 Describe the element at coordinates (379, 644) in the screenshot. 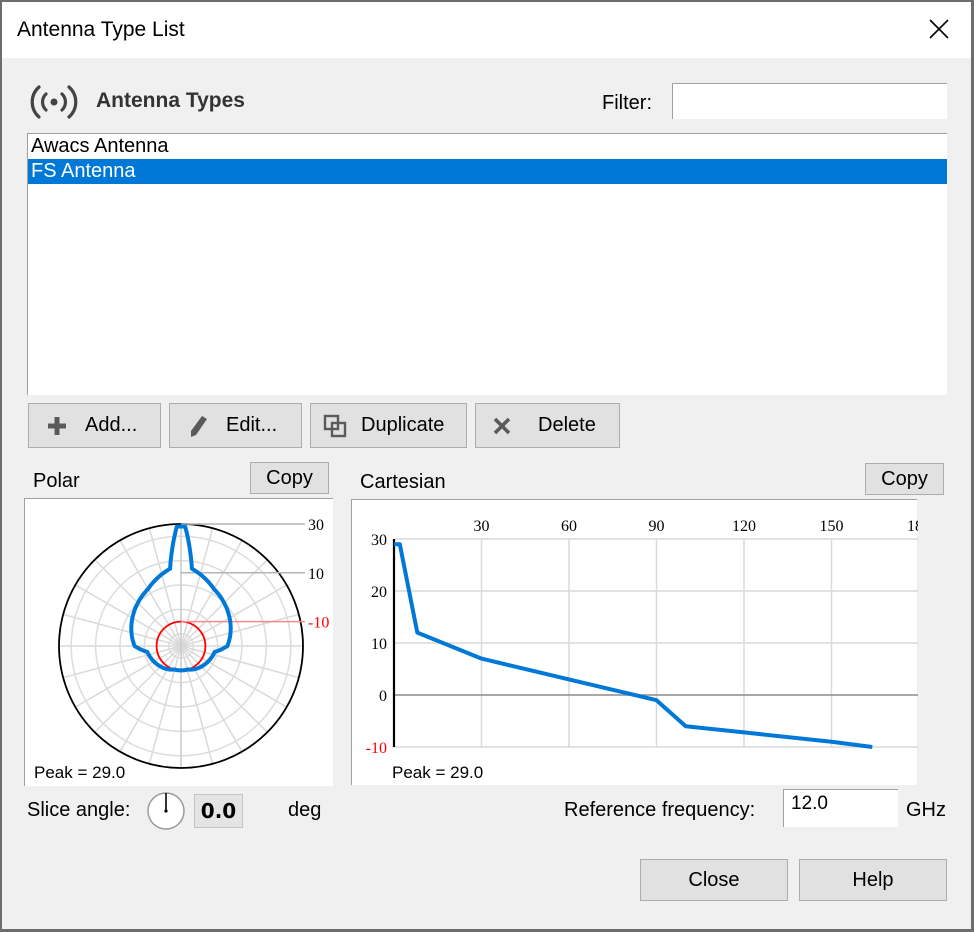

I see `cartesian-y-tick-label: 10` at that location.